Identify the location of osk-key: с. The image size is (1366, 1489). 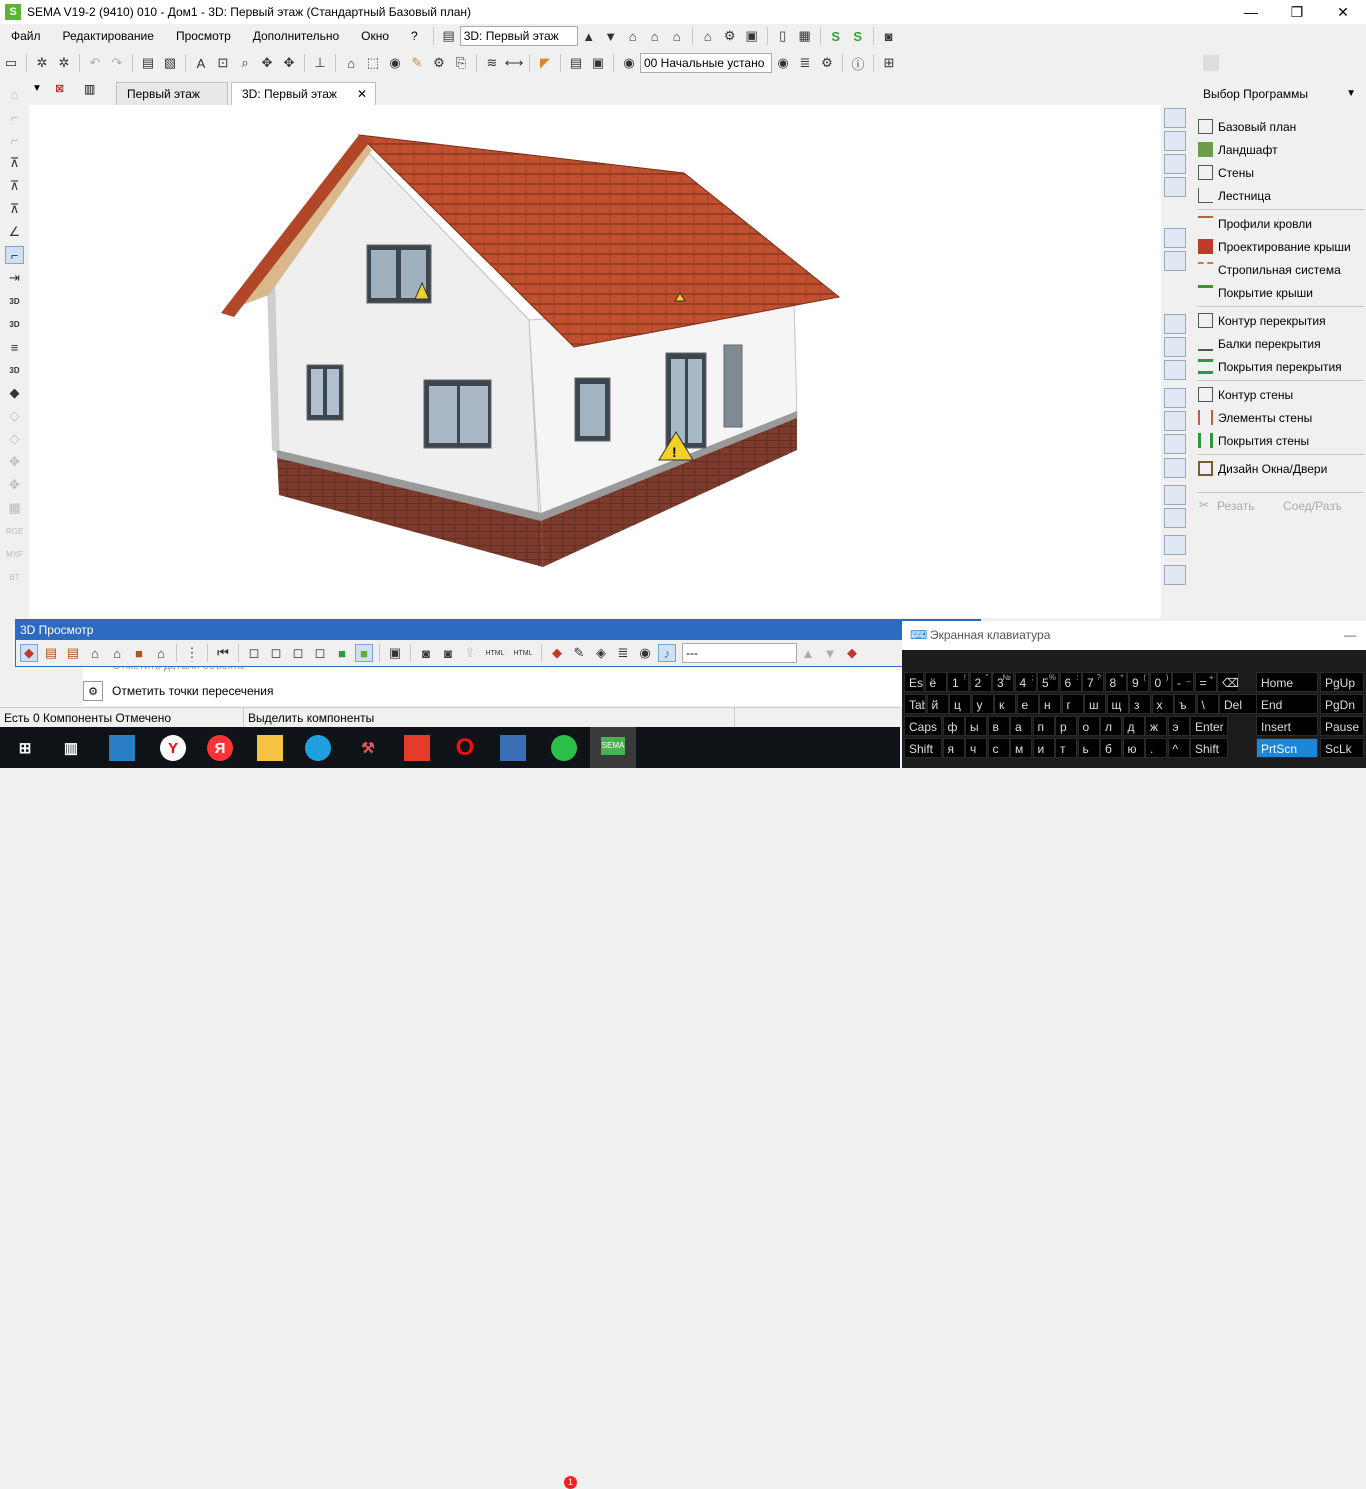
(998, 748).